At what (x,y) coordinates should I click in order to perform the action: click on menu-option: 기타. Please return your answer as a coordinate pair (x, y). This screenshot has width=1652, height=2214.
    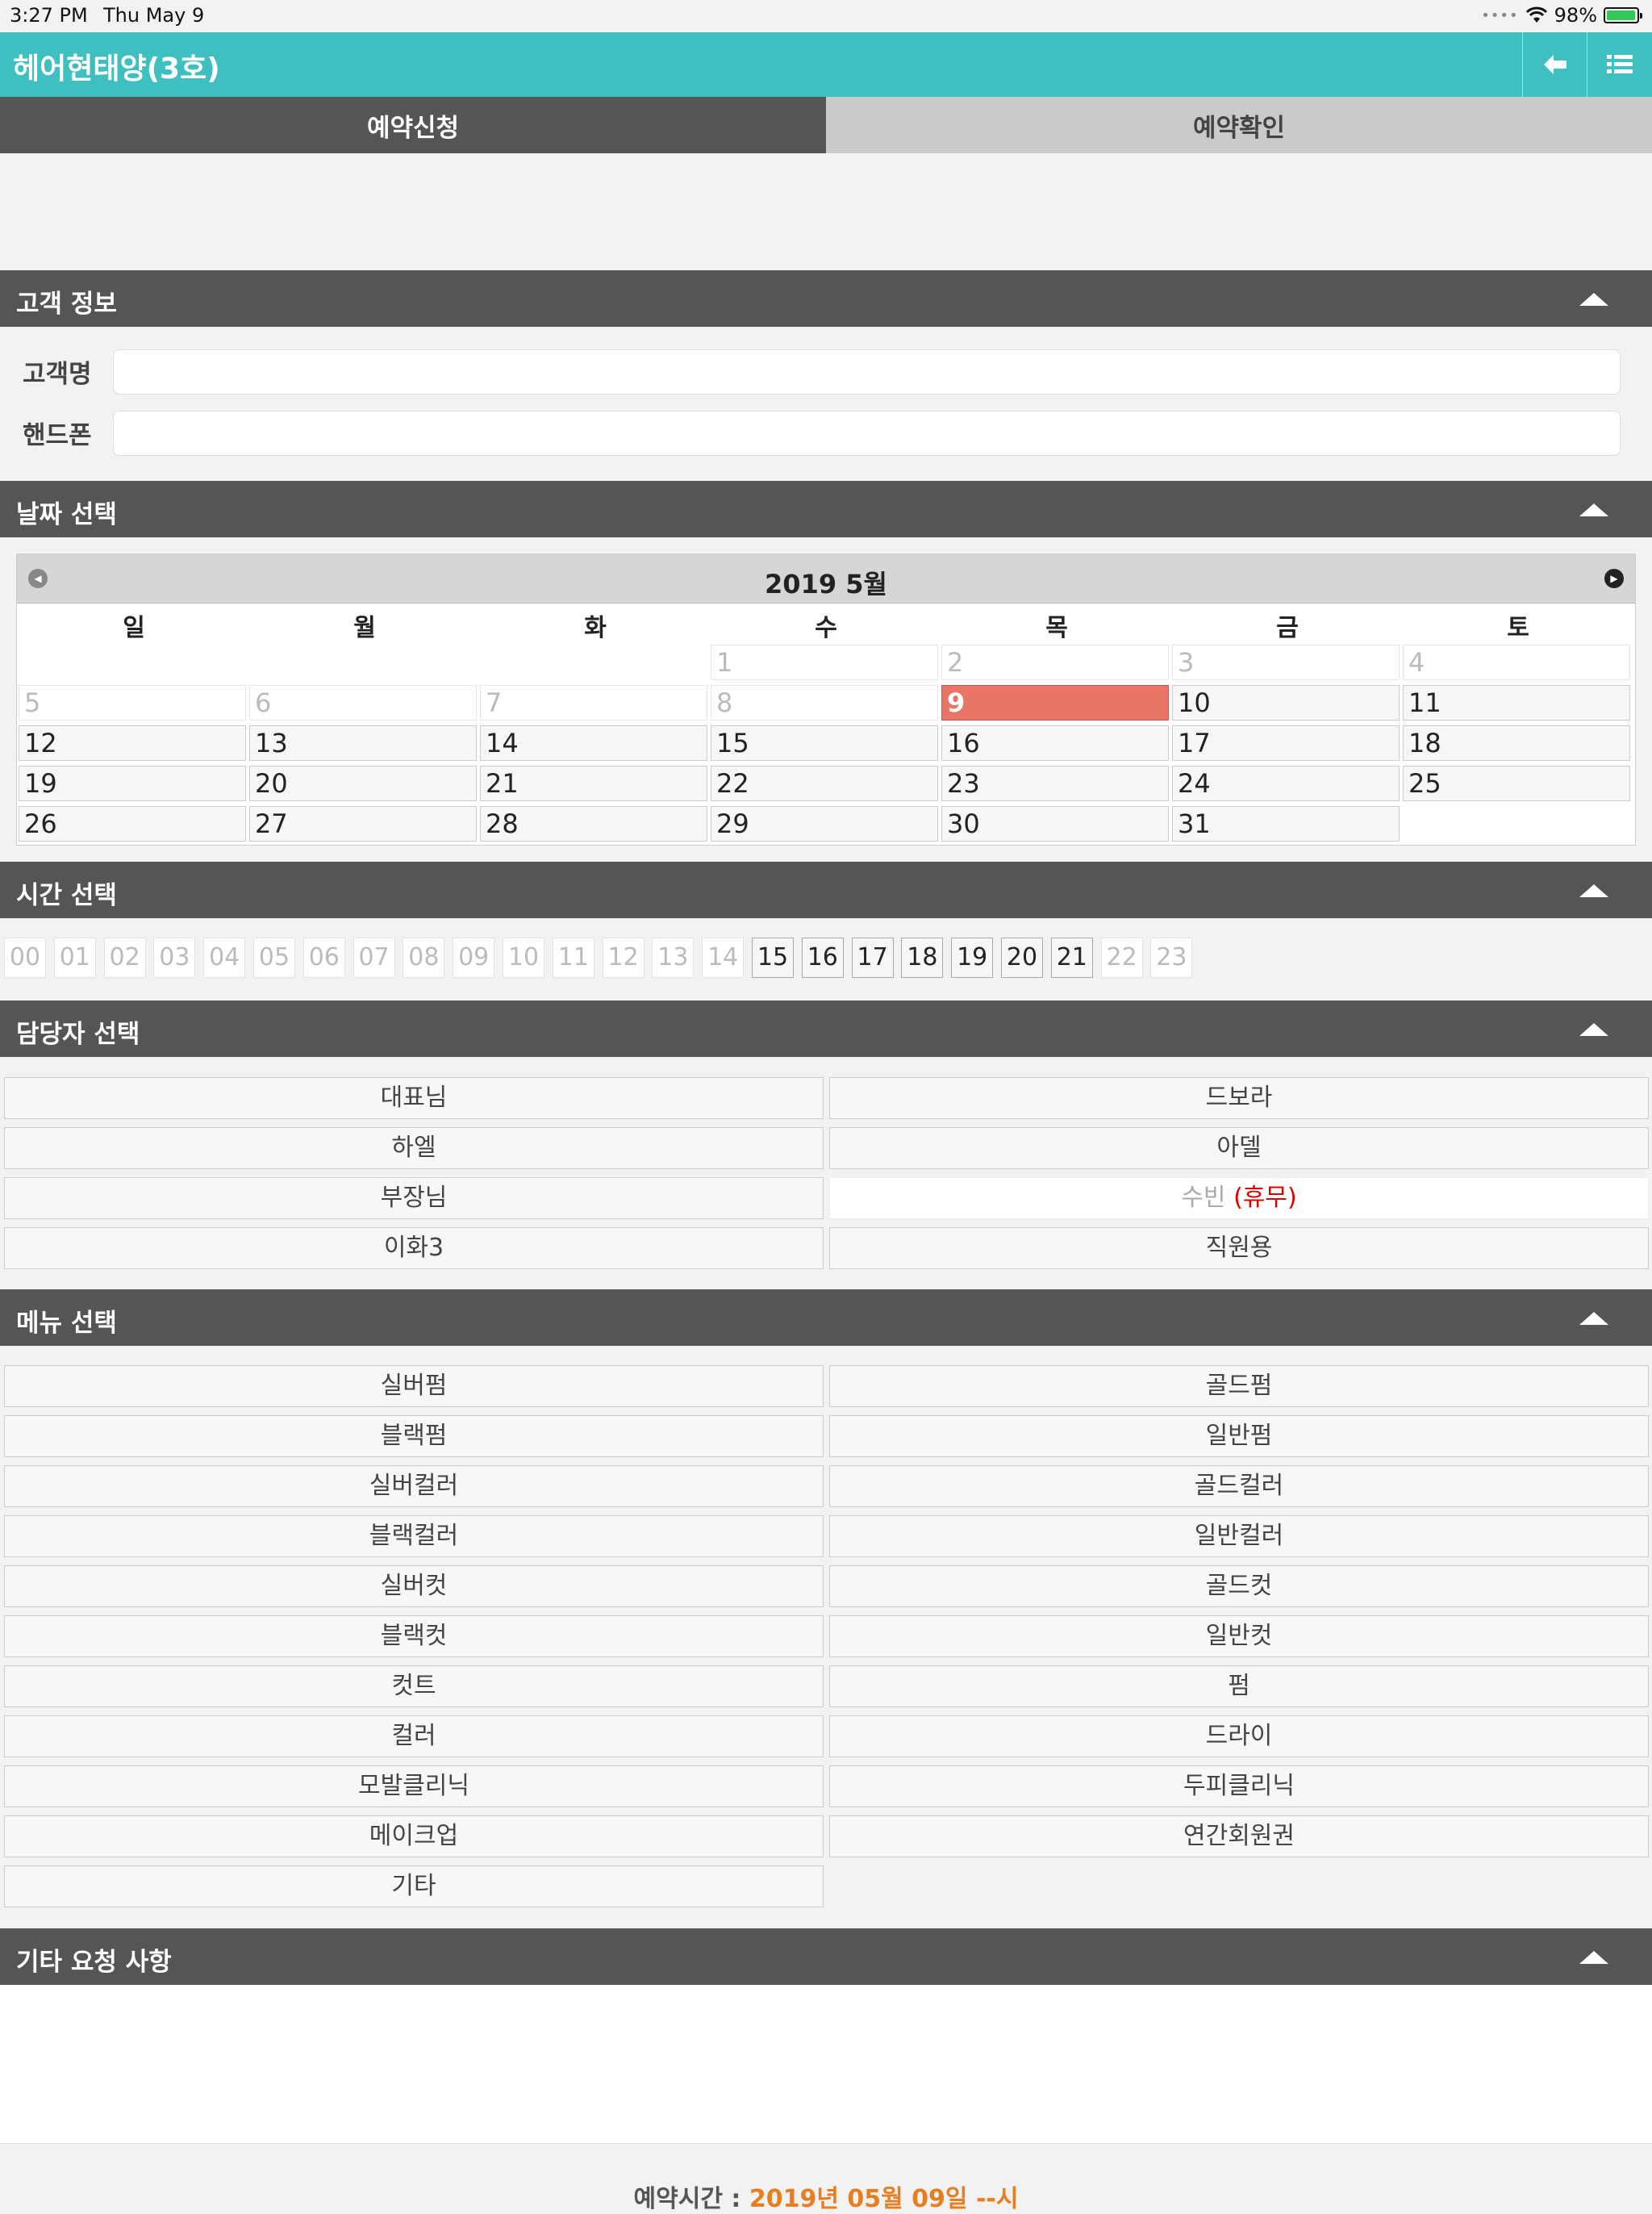
    Looking at the image, I should click on (414, 1886).